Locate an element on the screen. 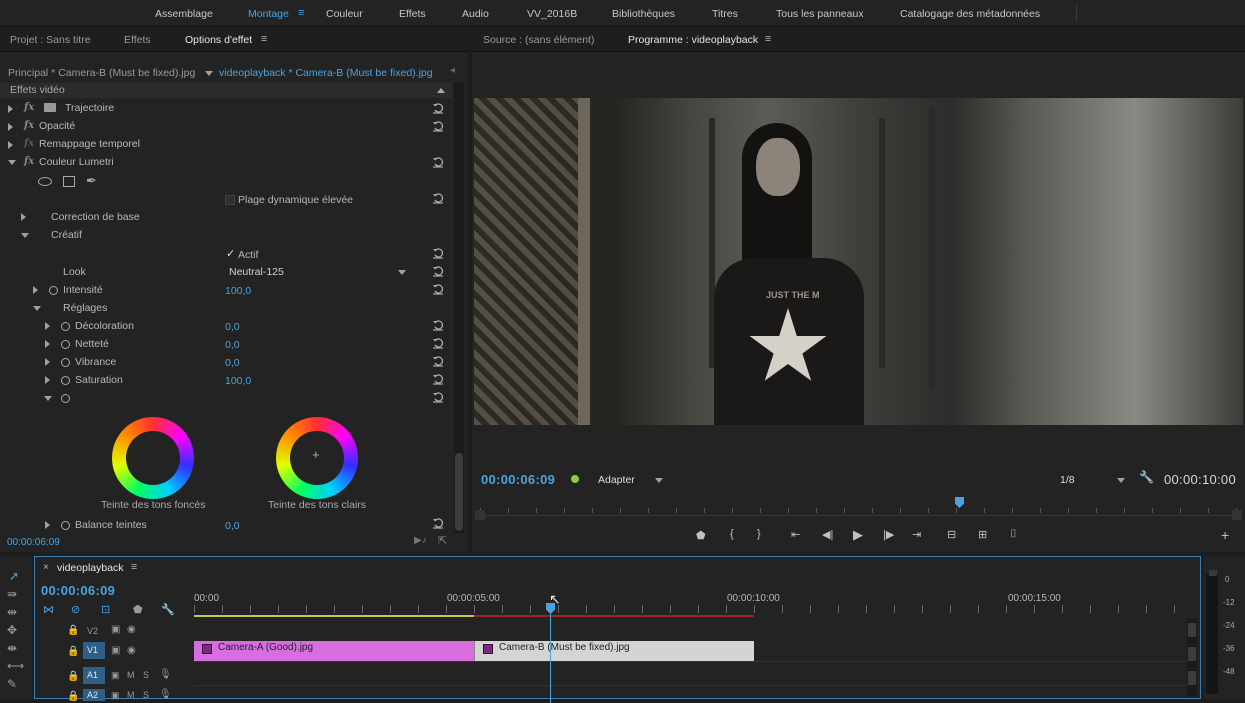 The image size is (1245, 703). track-v1-label: V1 is located at coordinates (94, 650).